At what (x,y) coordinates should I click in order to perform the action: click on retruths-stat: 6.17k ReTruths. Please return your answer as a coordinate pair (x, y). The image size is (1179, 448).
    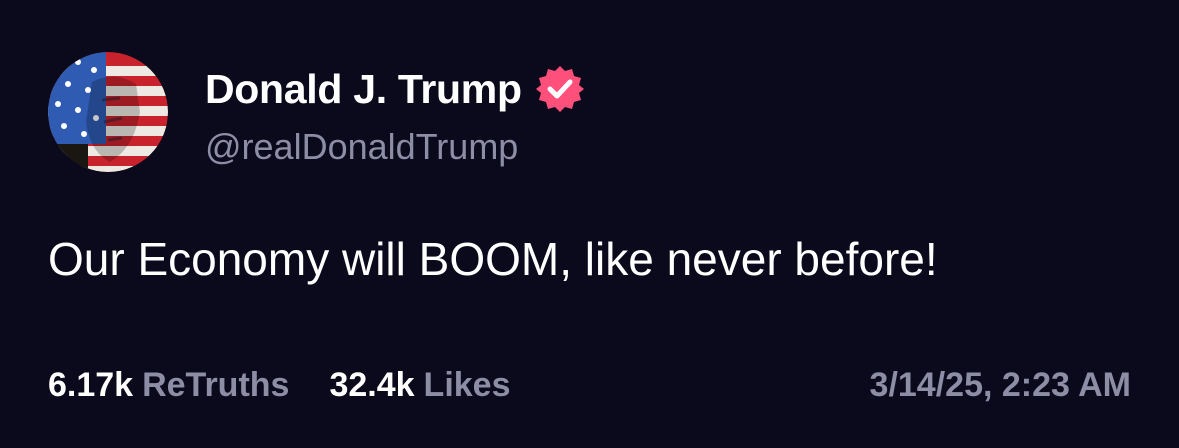
    Looking at the image, I should click on (168, 385).